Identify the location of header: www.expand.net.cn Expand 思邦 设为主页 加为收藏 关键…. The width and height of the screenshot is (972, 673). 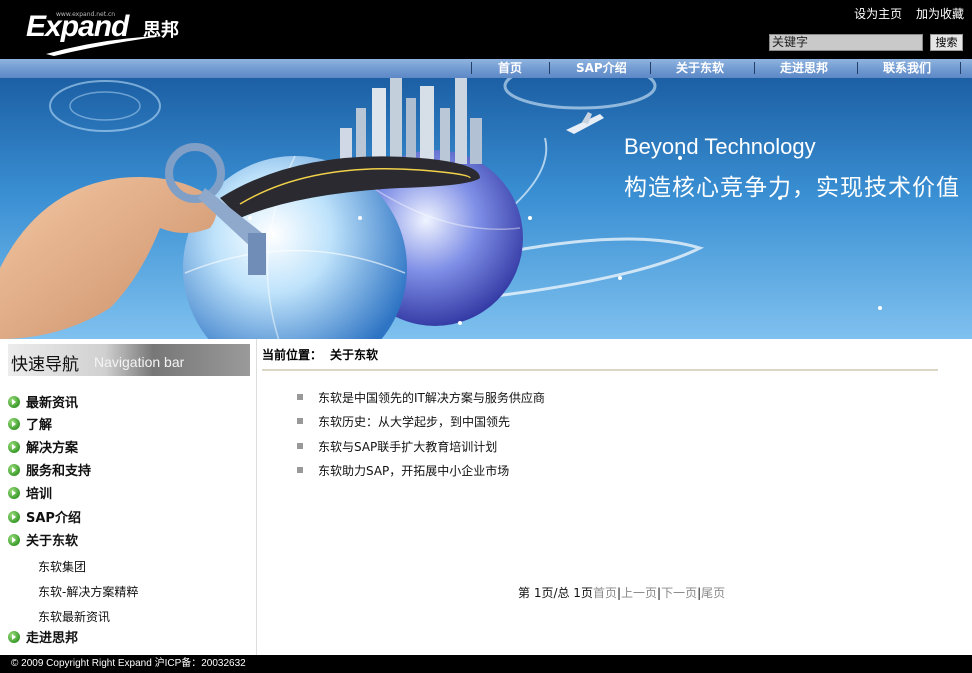
(486, 29).